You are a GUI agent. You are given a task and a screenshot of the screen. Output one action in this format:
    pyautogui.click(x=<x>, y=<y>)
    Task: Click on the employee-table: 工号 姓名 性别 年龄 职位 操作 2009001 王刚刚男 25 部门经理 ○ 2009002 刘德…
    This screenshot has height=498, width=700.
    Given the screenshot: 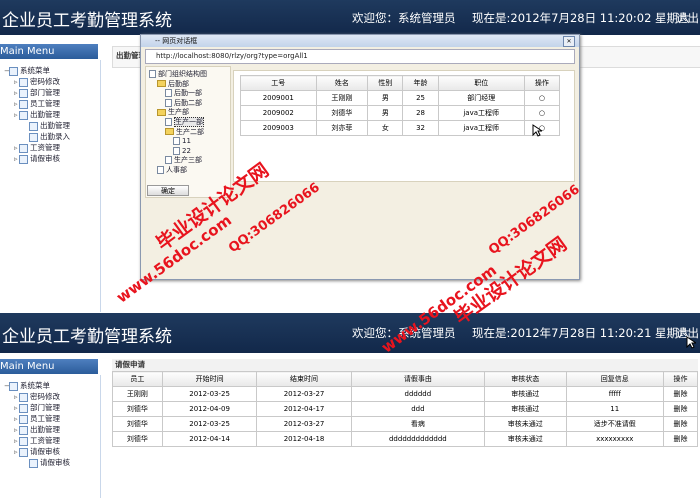 What is the action you would take?
    pyautogui.click(x=400, y=105)
    